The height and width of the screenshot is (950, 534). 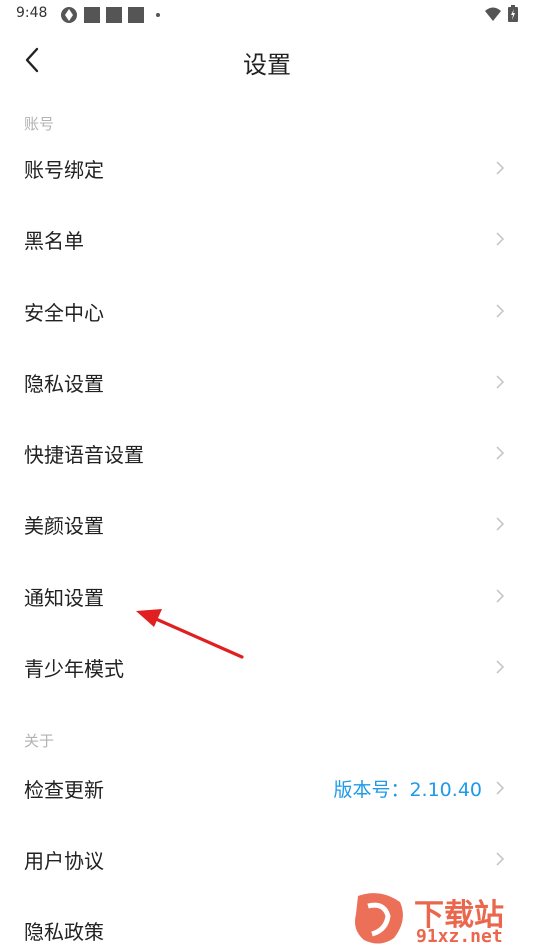 I want to click on app-header: 设置, so click(x=267, y=60).